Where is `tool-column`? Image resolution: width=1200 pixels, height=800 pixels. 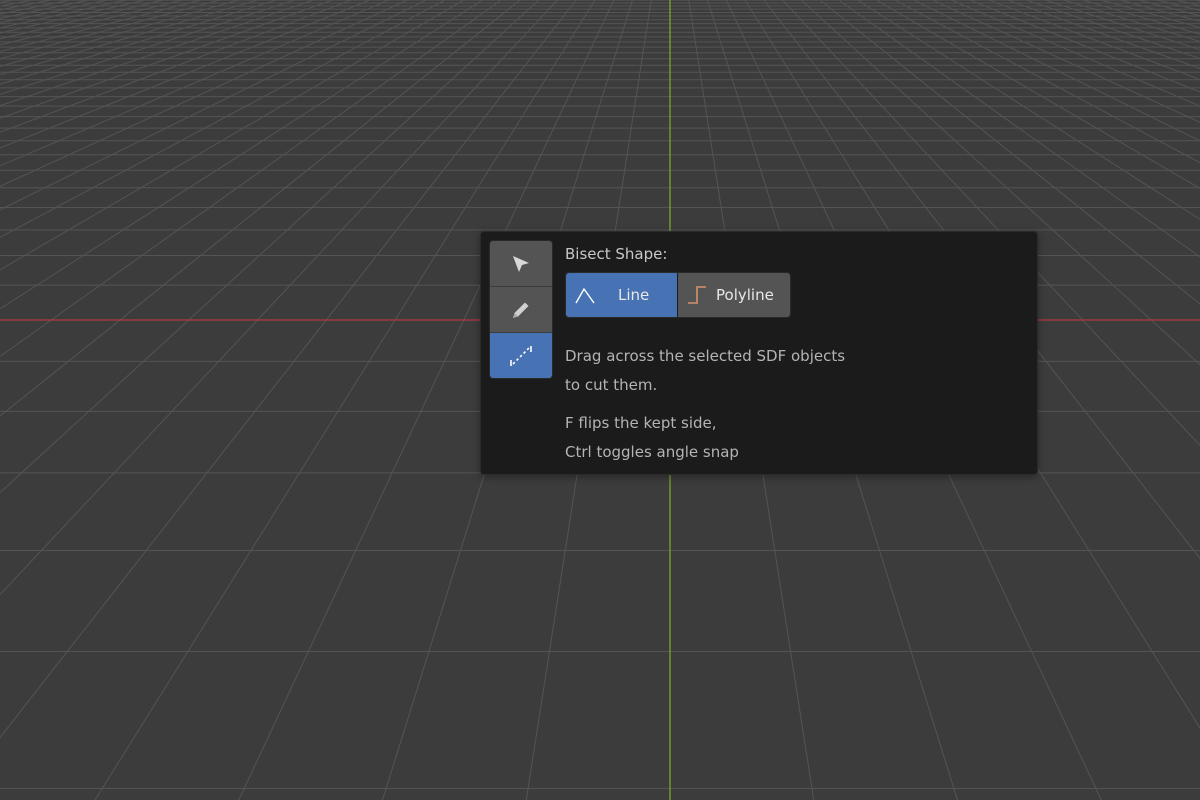
tool-column is located at coordinates (521, 309).